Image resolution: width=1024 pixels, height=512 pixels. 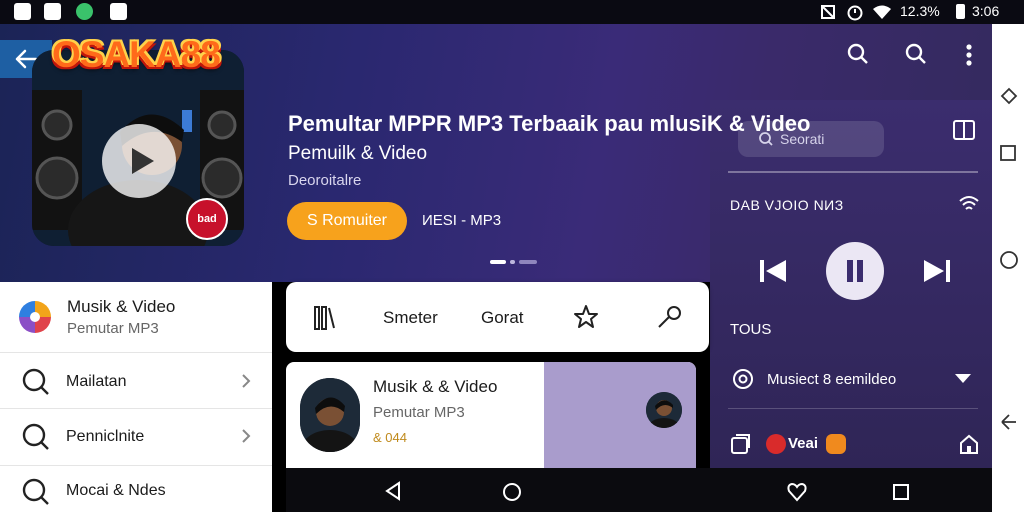 I want to click on pause-icon, so click(x=855, y=271).